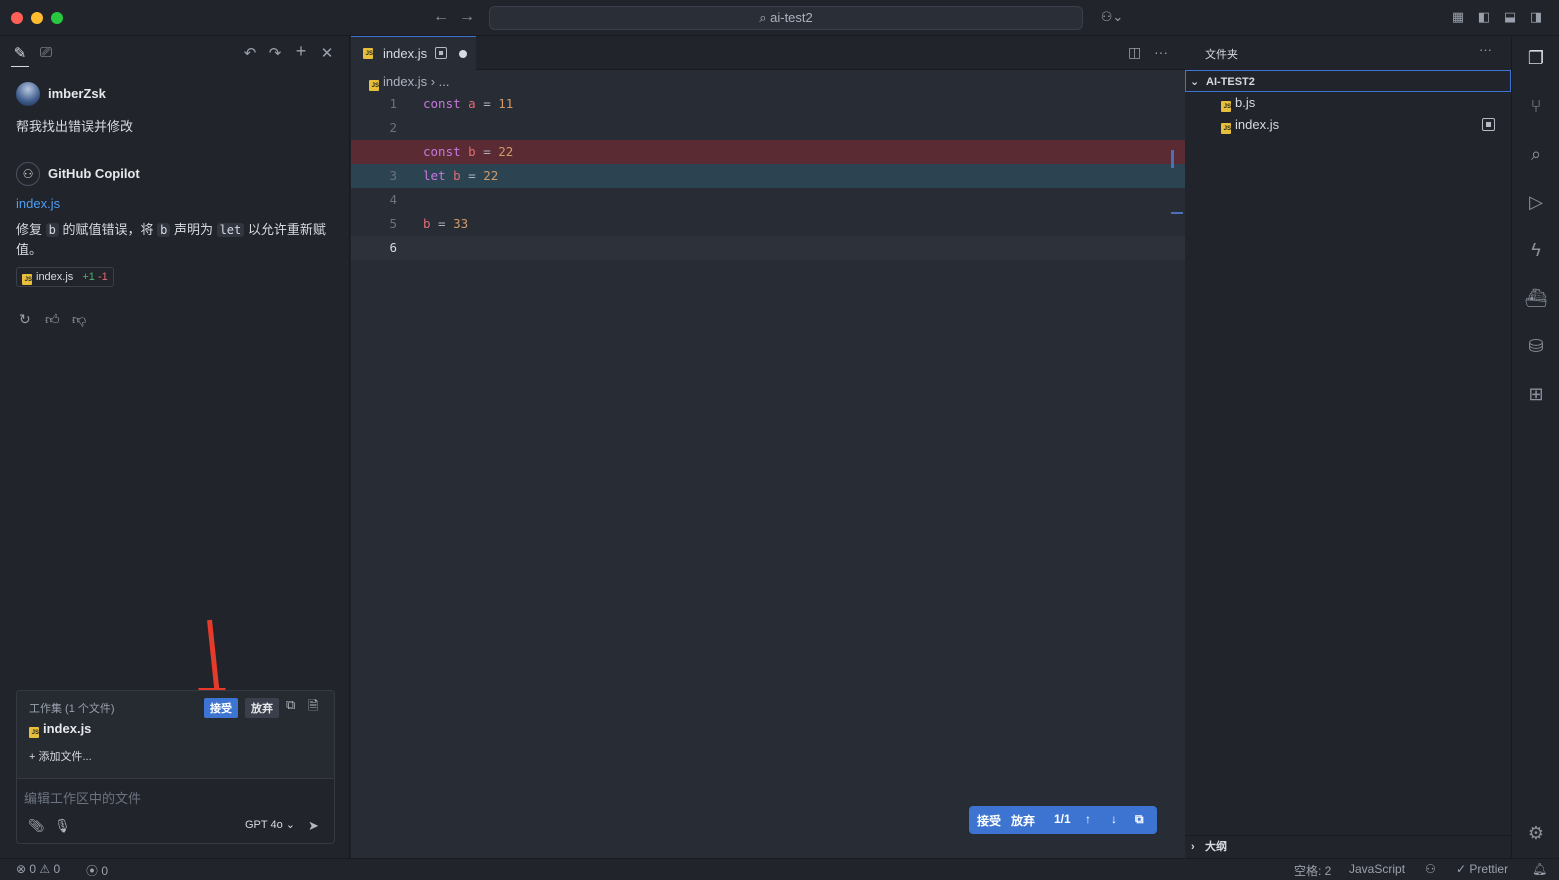  What do you see at coordinates (62, 826) in the screenshot?
I see `microphone-icon: 🎙︎` at bounding box center [62, 826].